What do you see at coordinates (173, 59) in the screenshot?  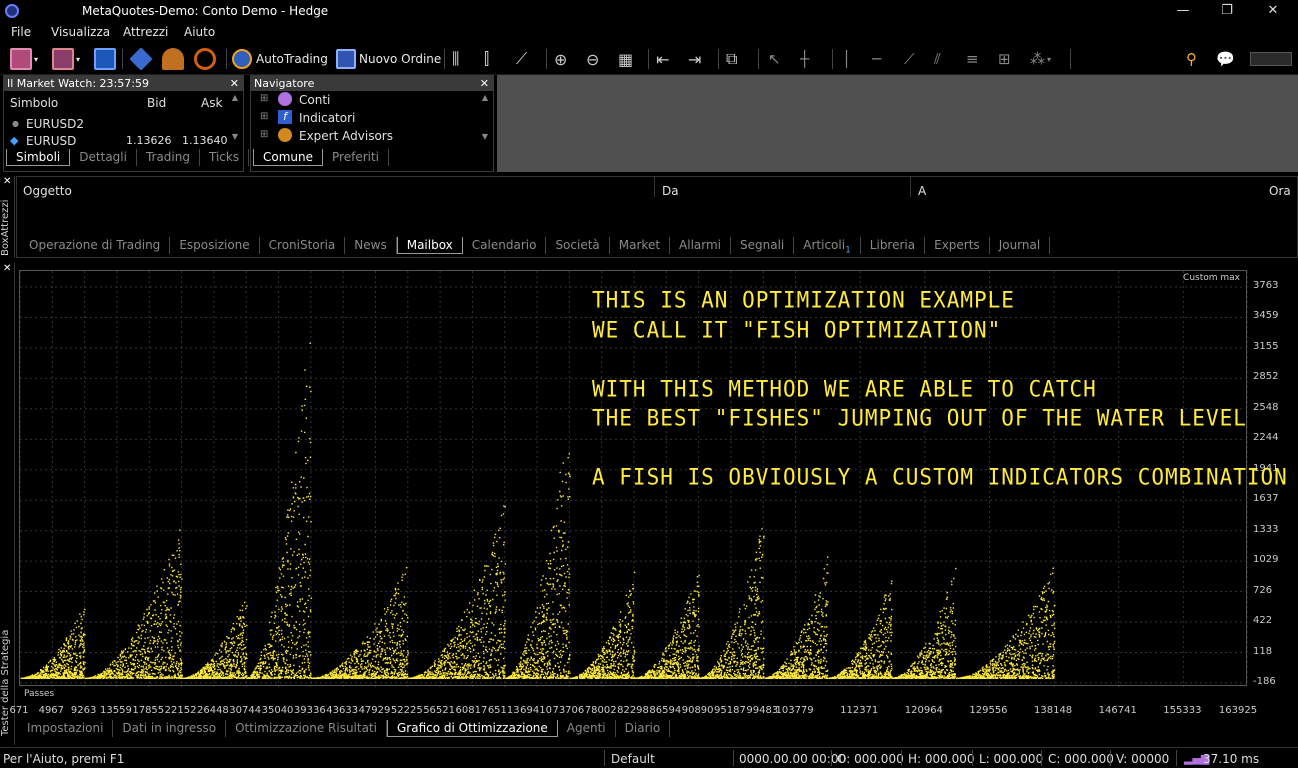 I see `tester-button` at bounding box center [173, 59].